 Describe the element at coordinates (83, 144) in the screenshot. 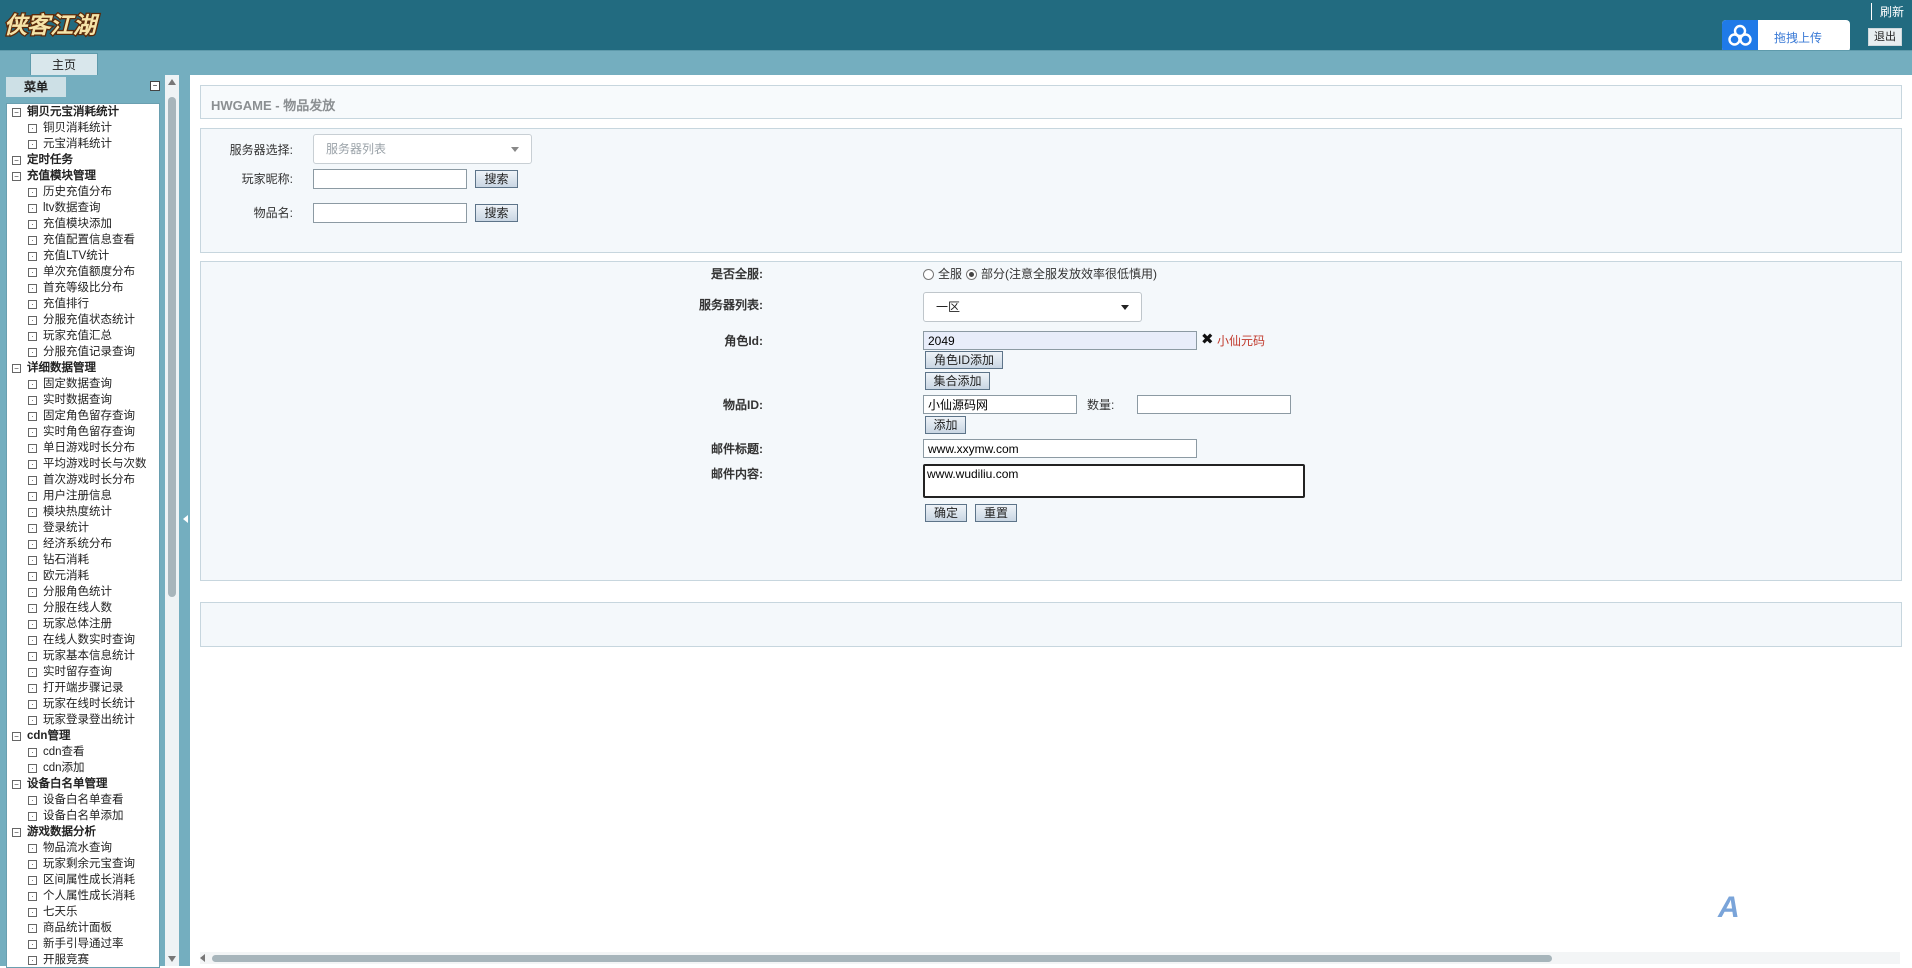

I see `sidebar-item: · 元宝消耗统计` at that location.